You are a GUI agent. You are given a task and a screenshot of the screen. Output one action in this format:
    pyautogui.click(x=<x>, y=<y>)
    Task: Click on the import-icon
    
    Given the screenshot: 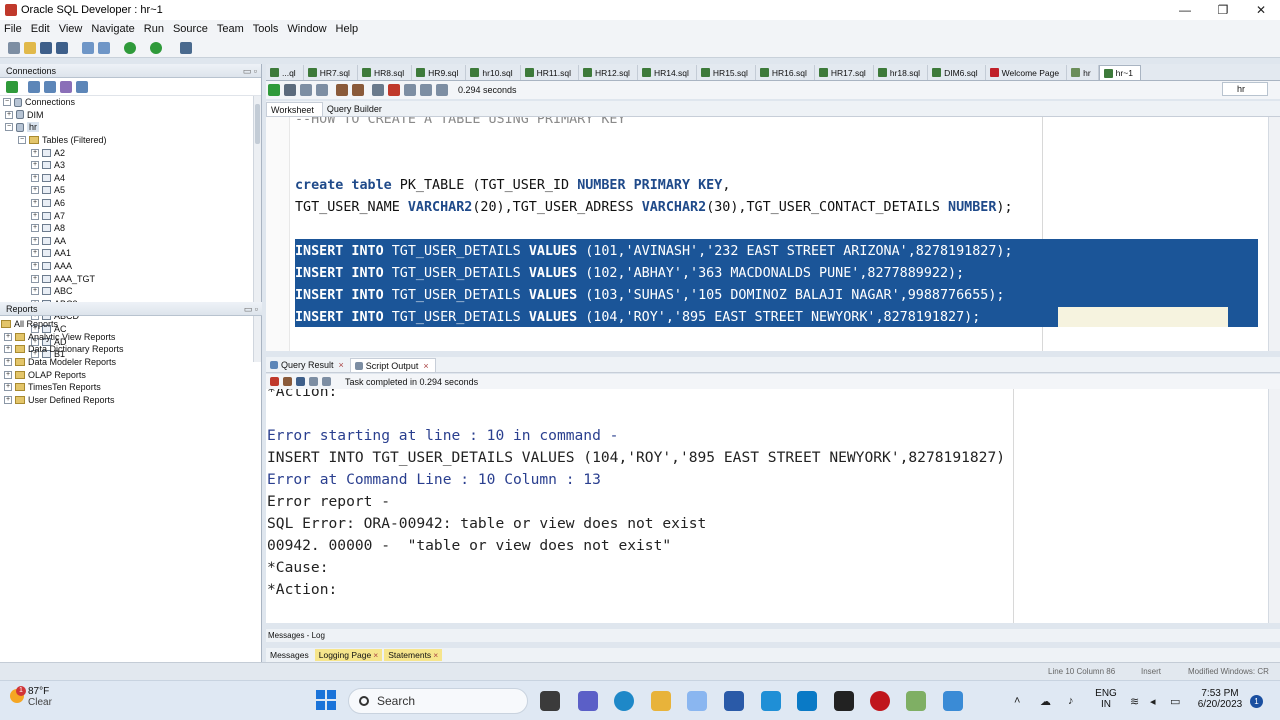 What is the action you would take?
    pyautogui.click(x=82, y=86)
    